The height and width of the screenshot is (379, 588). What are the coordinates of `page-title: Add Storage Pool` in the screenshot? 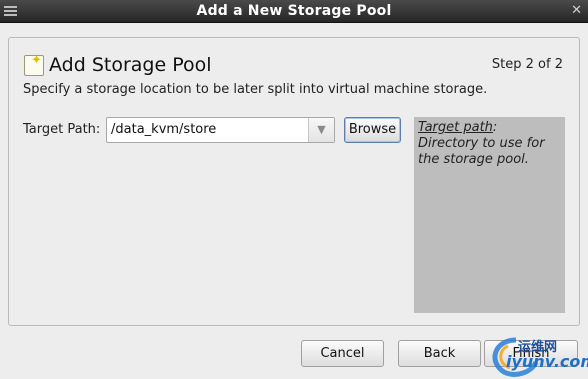 It's located at (130, 65).